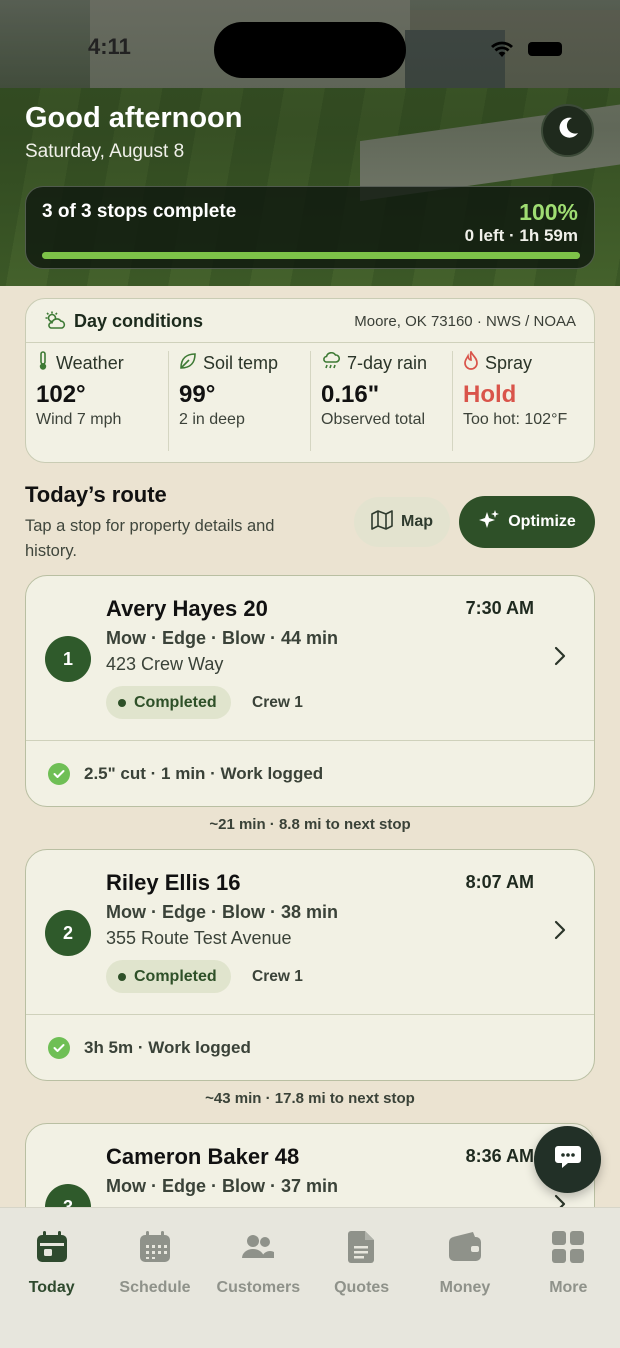  I want to click on stop-services: Mow · Edge · Blow · 38 min, so click(222, 912).